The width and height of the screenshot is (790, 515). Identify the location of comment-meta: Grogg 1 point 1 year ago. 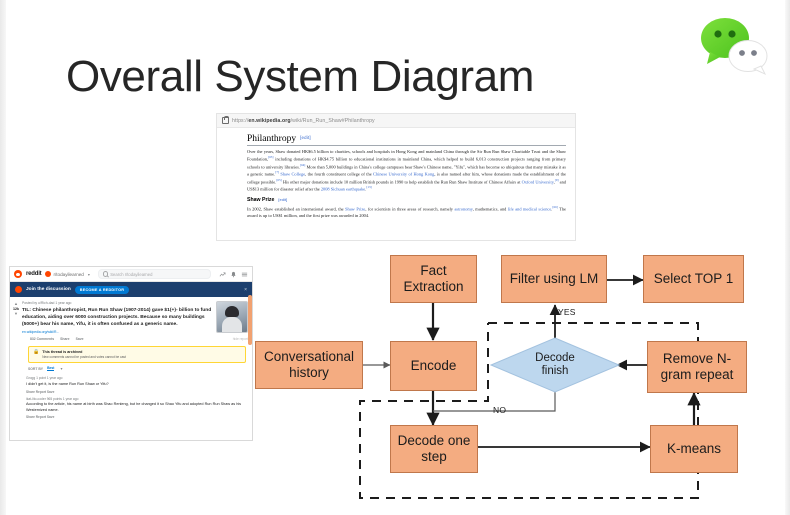
(44, 378).